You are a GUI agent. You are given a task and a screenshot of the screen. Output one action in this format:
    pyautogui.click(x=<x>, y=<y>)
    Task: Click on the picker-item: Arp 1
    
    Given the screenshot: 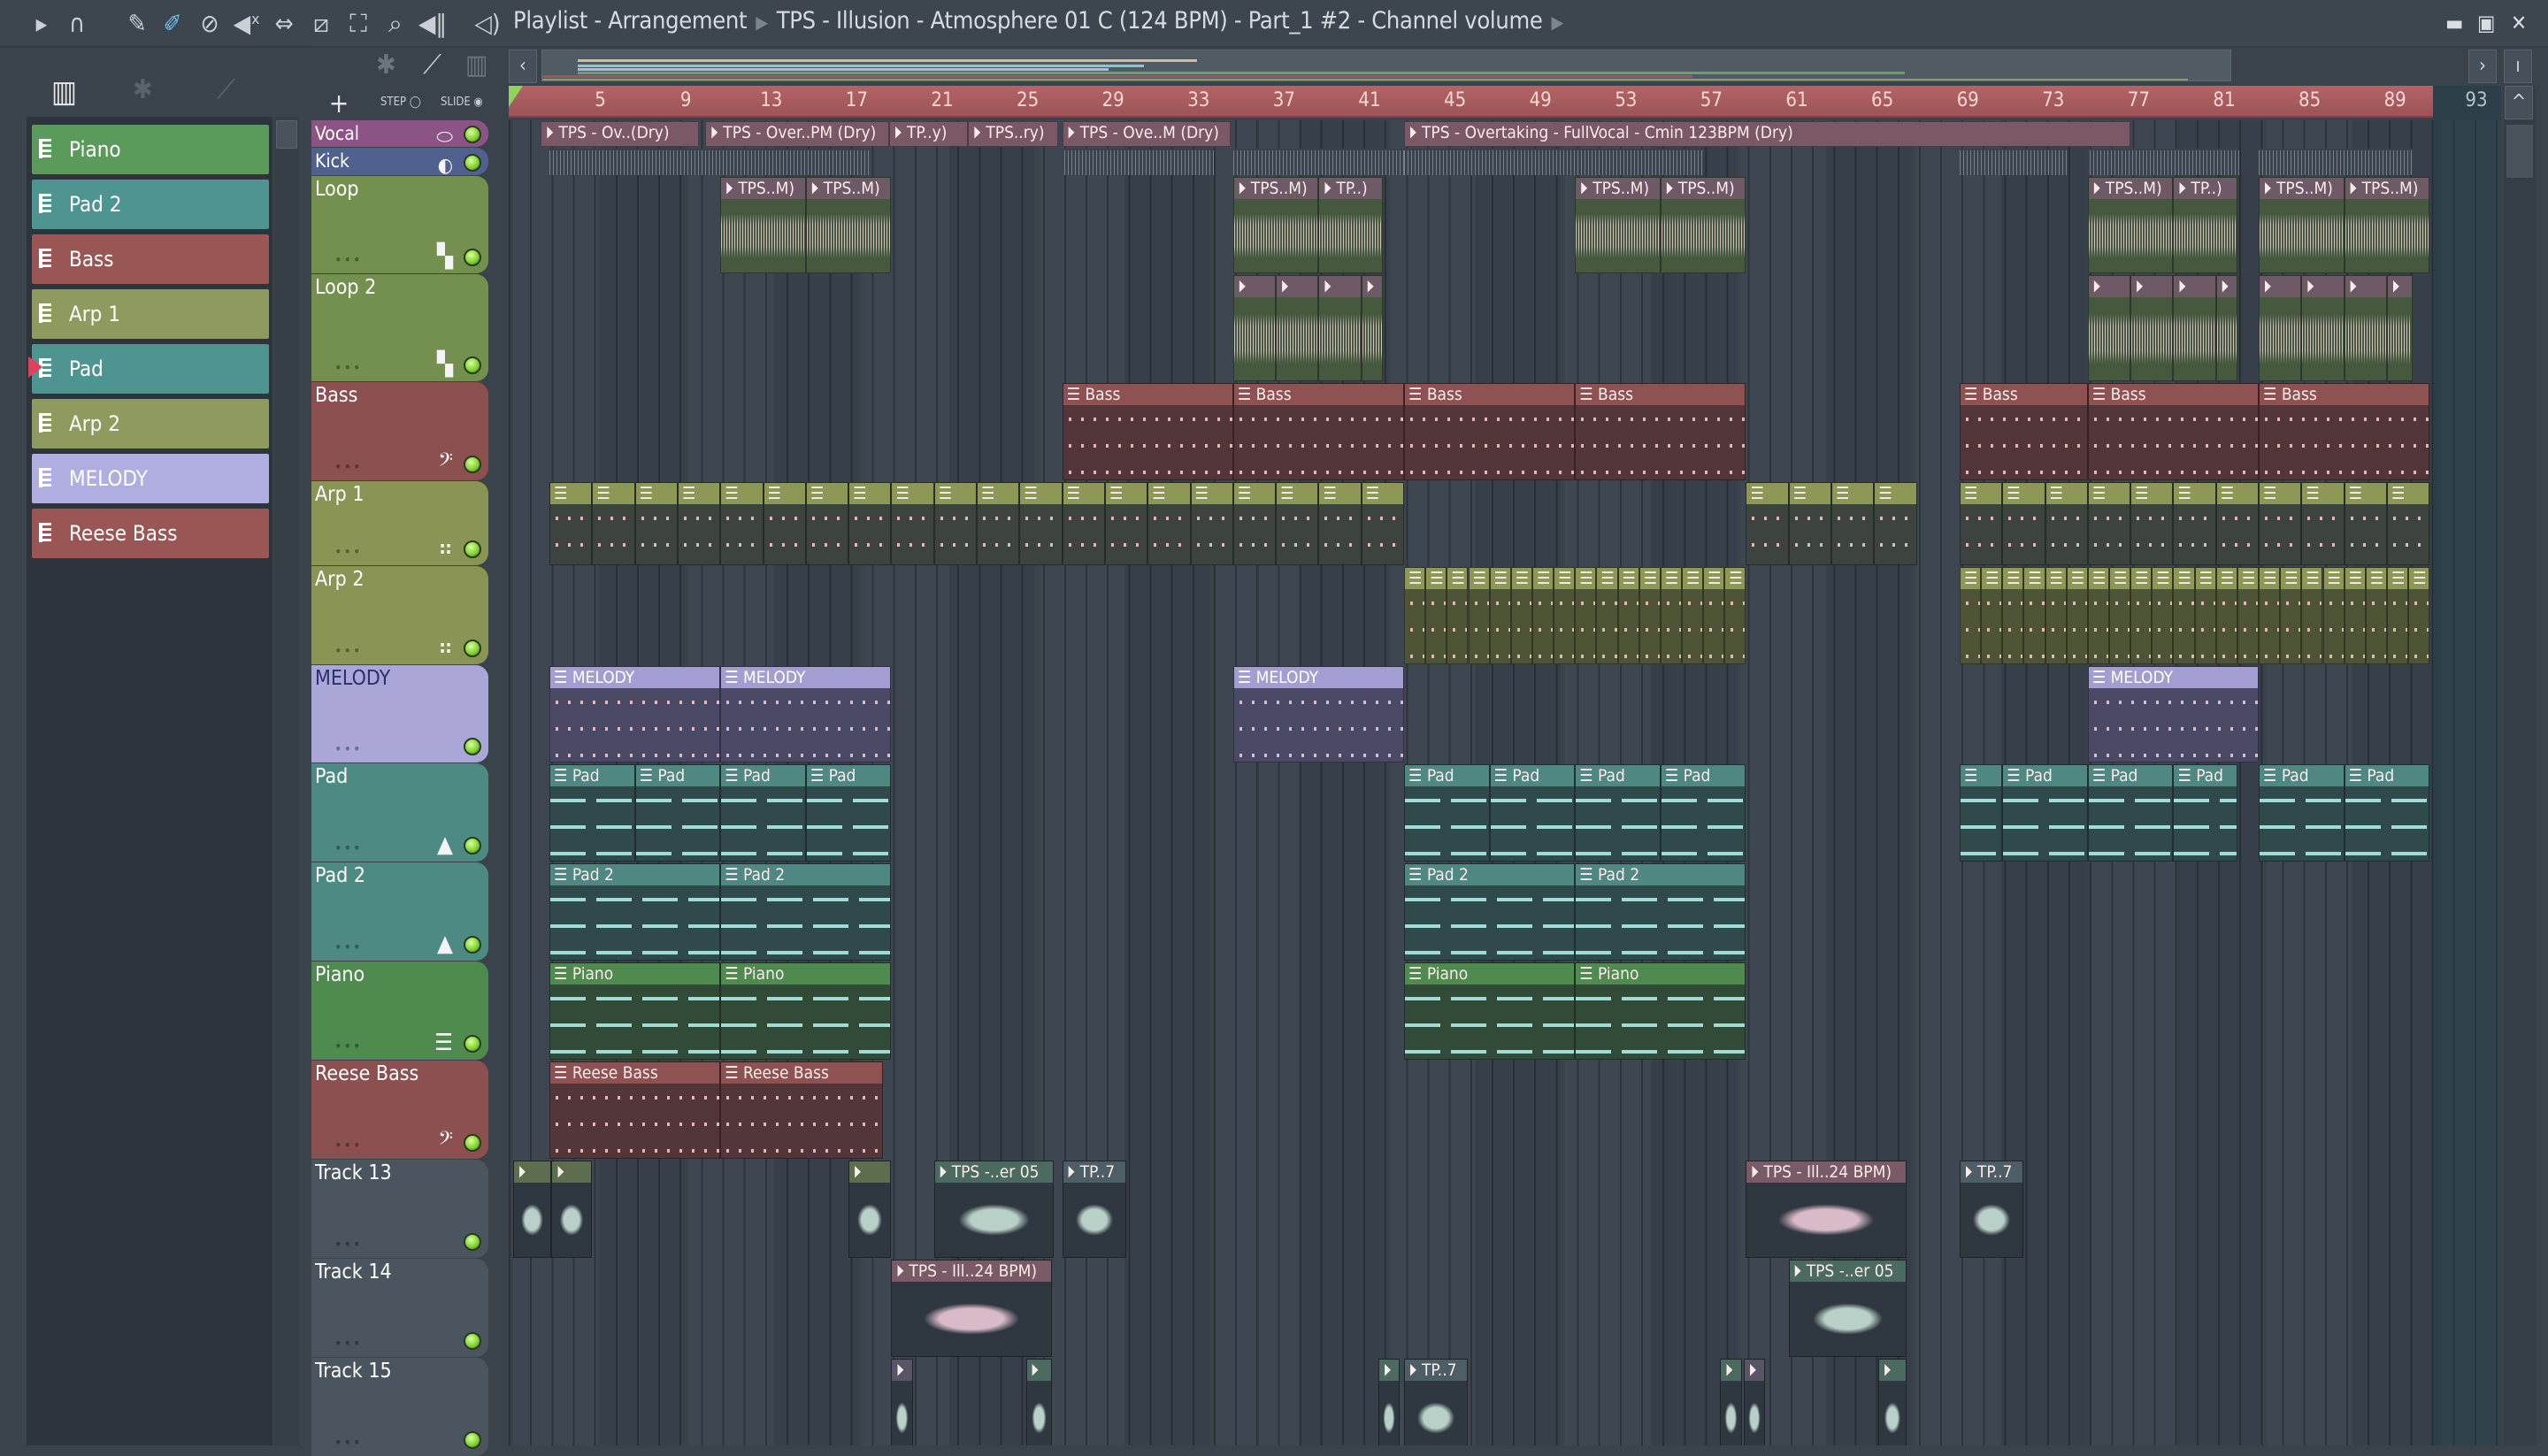 What is the action you would take?
    pyautogui.click(x=150, y=314)
    